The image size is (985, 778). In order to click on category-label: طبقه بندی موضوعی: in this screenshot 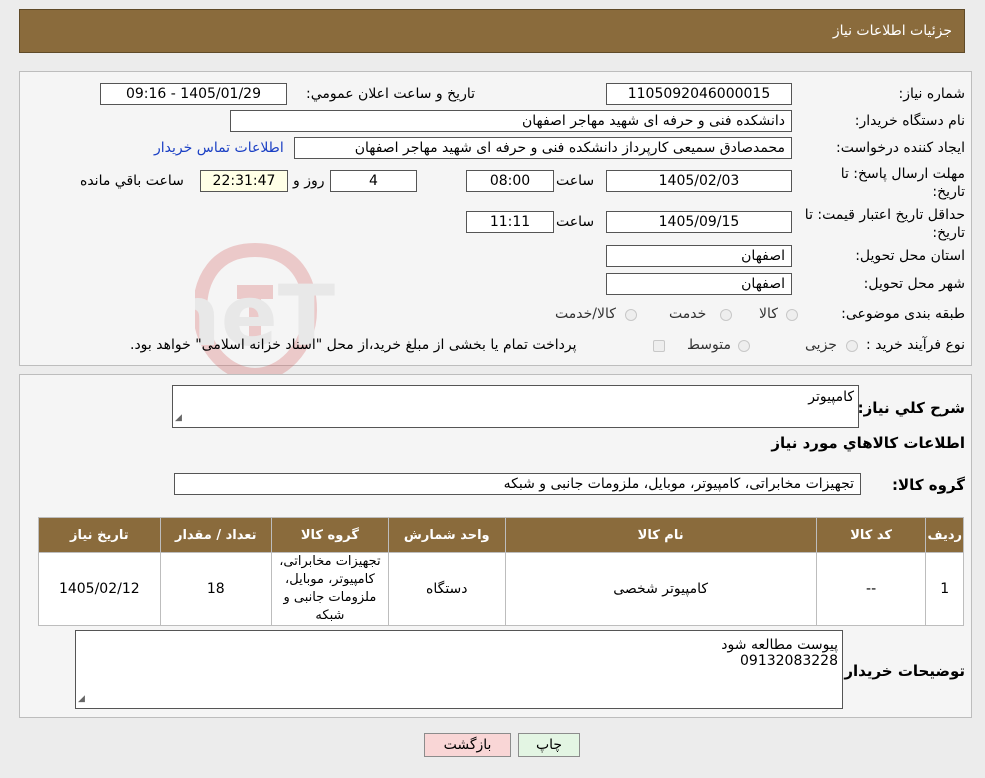, I will do `click(903, 314)`.